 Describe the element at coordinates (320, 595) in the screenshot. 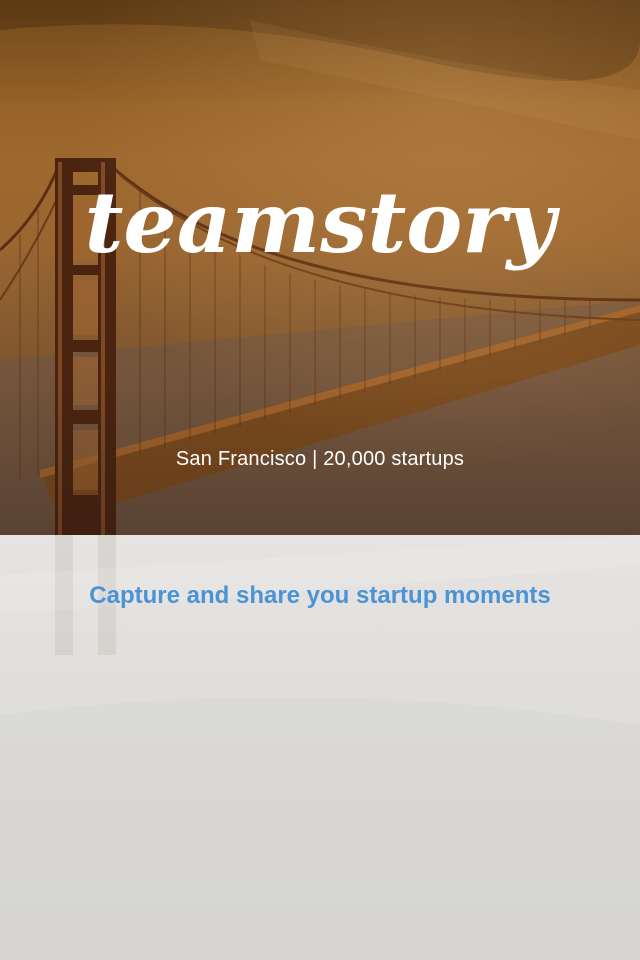

I see `app-headline: Capture and share you startup moments` at that location.